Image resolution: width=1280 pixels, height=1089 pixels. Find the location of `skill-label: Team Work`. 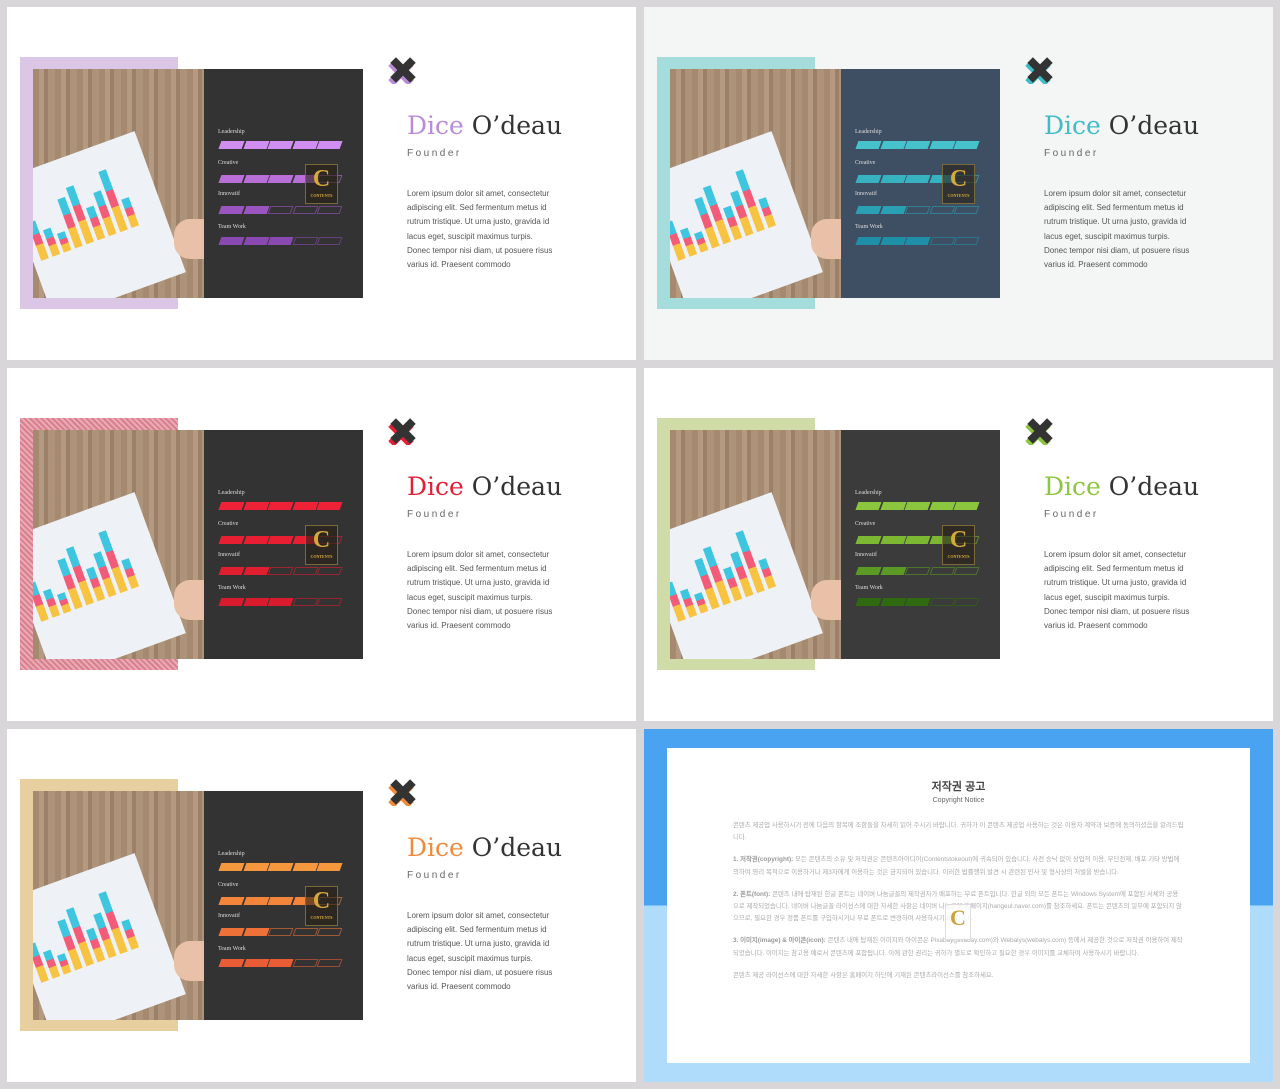

skill-label: Team Work is located at coordinates (869, 227).